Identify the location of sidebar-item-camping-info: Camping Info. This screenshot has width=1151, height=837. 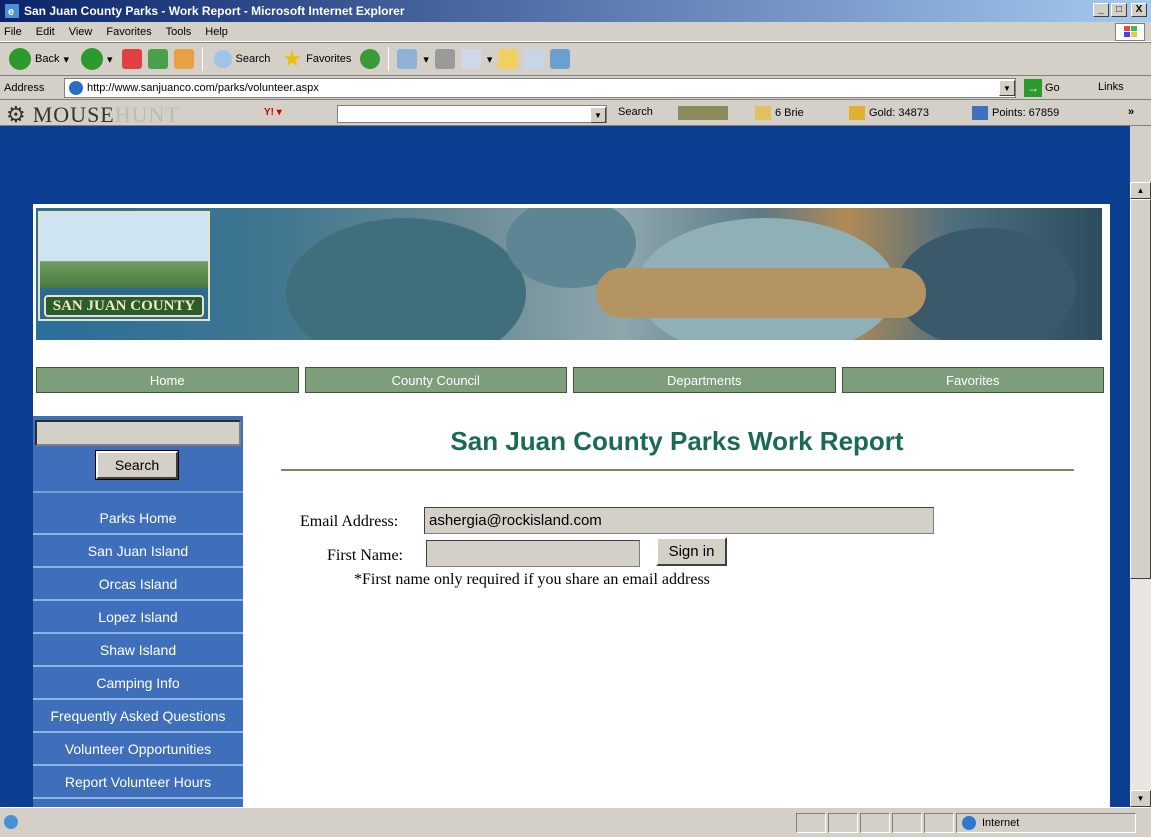
(138, 683).